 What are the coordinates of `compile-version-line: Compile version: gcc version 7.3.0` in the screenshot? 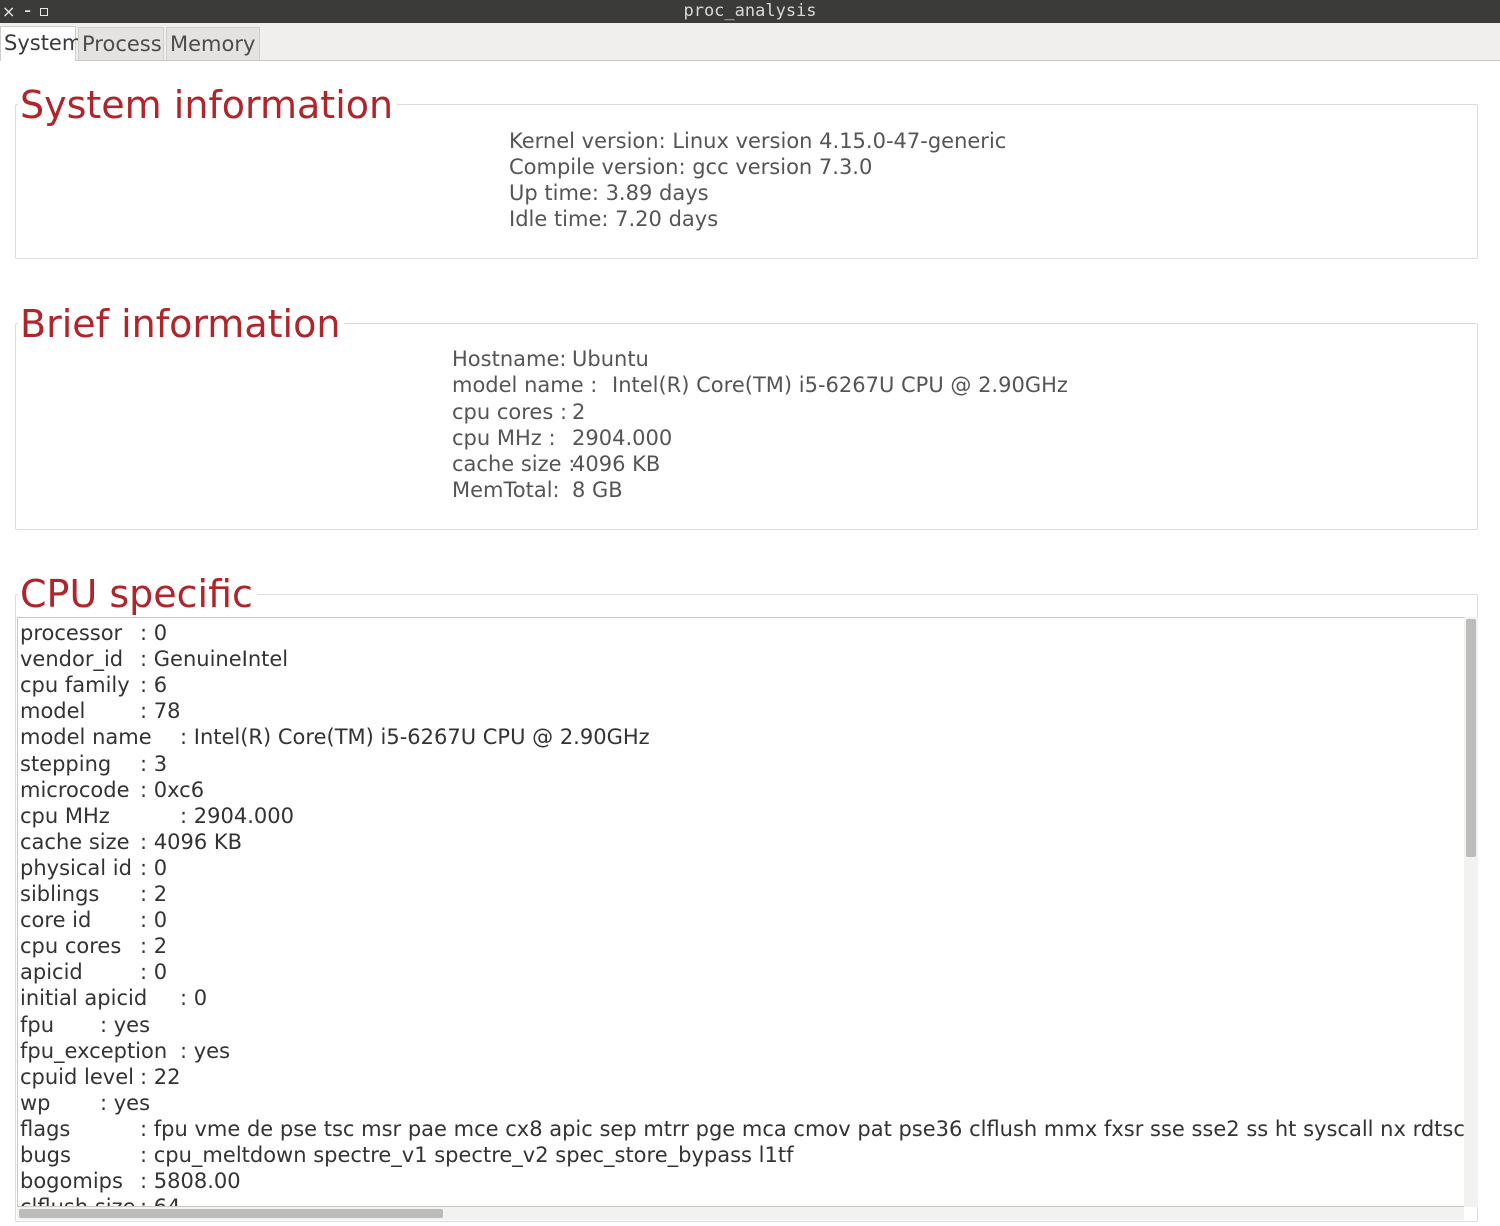 It's located at (691, 167).